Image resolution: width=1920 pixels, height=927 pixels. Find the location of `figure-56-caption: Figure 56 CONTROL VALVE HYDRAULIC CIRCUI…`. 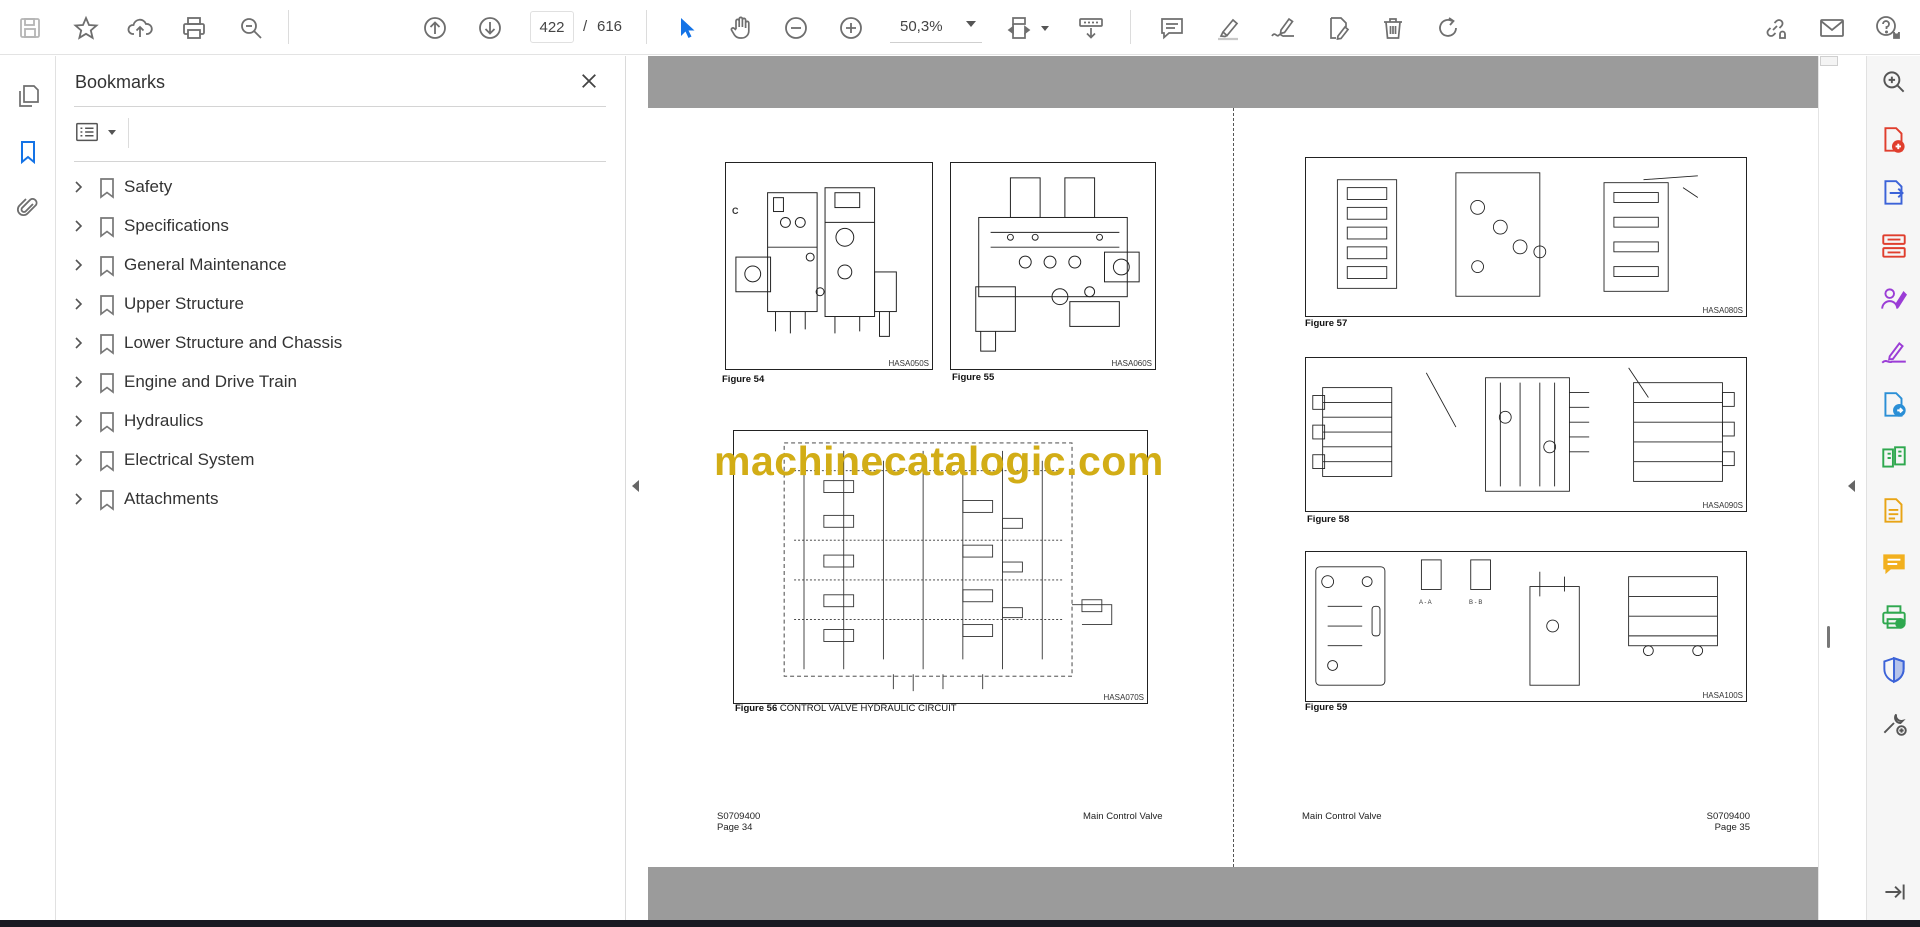

figure-56-caption: Figure 56 CONTROL VALVE HYDRAULIC CIRCUI… is located at coordinates (846, 708).